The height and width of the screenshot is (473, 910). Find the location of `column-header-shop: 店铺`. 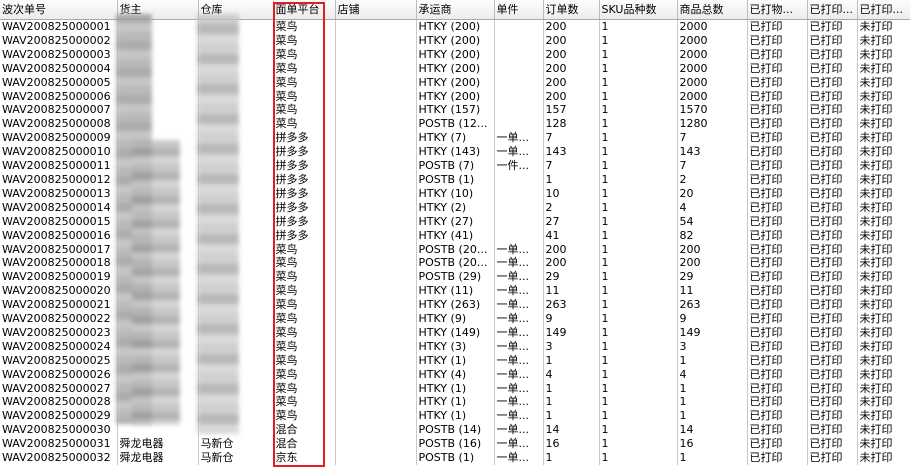

column-header-shop: 店铺 is located at coordinates (376, 10).